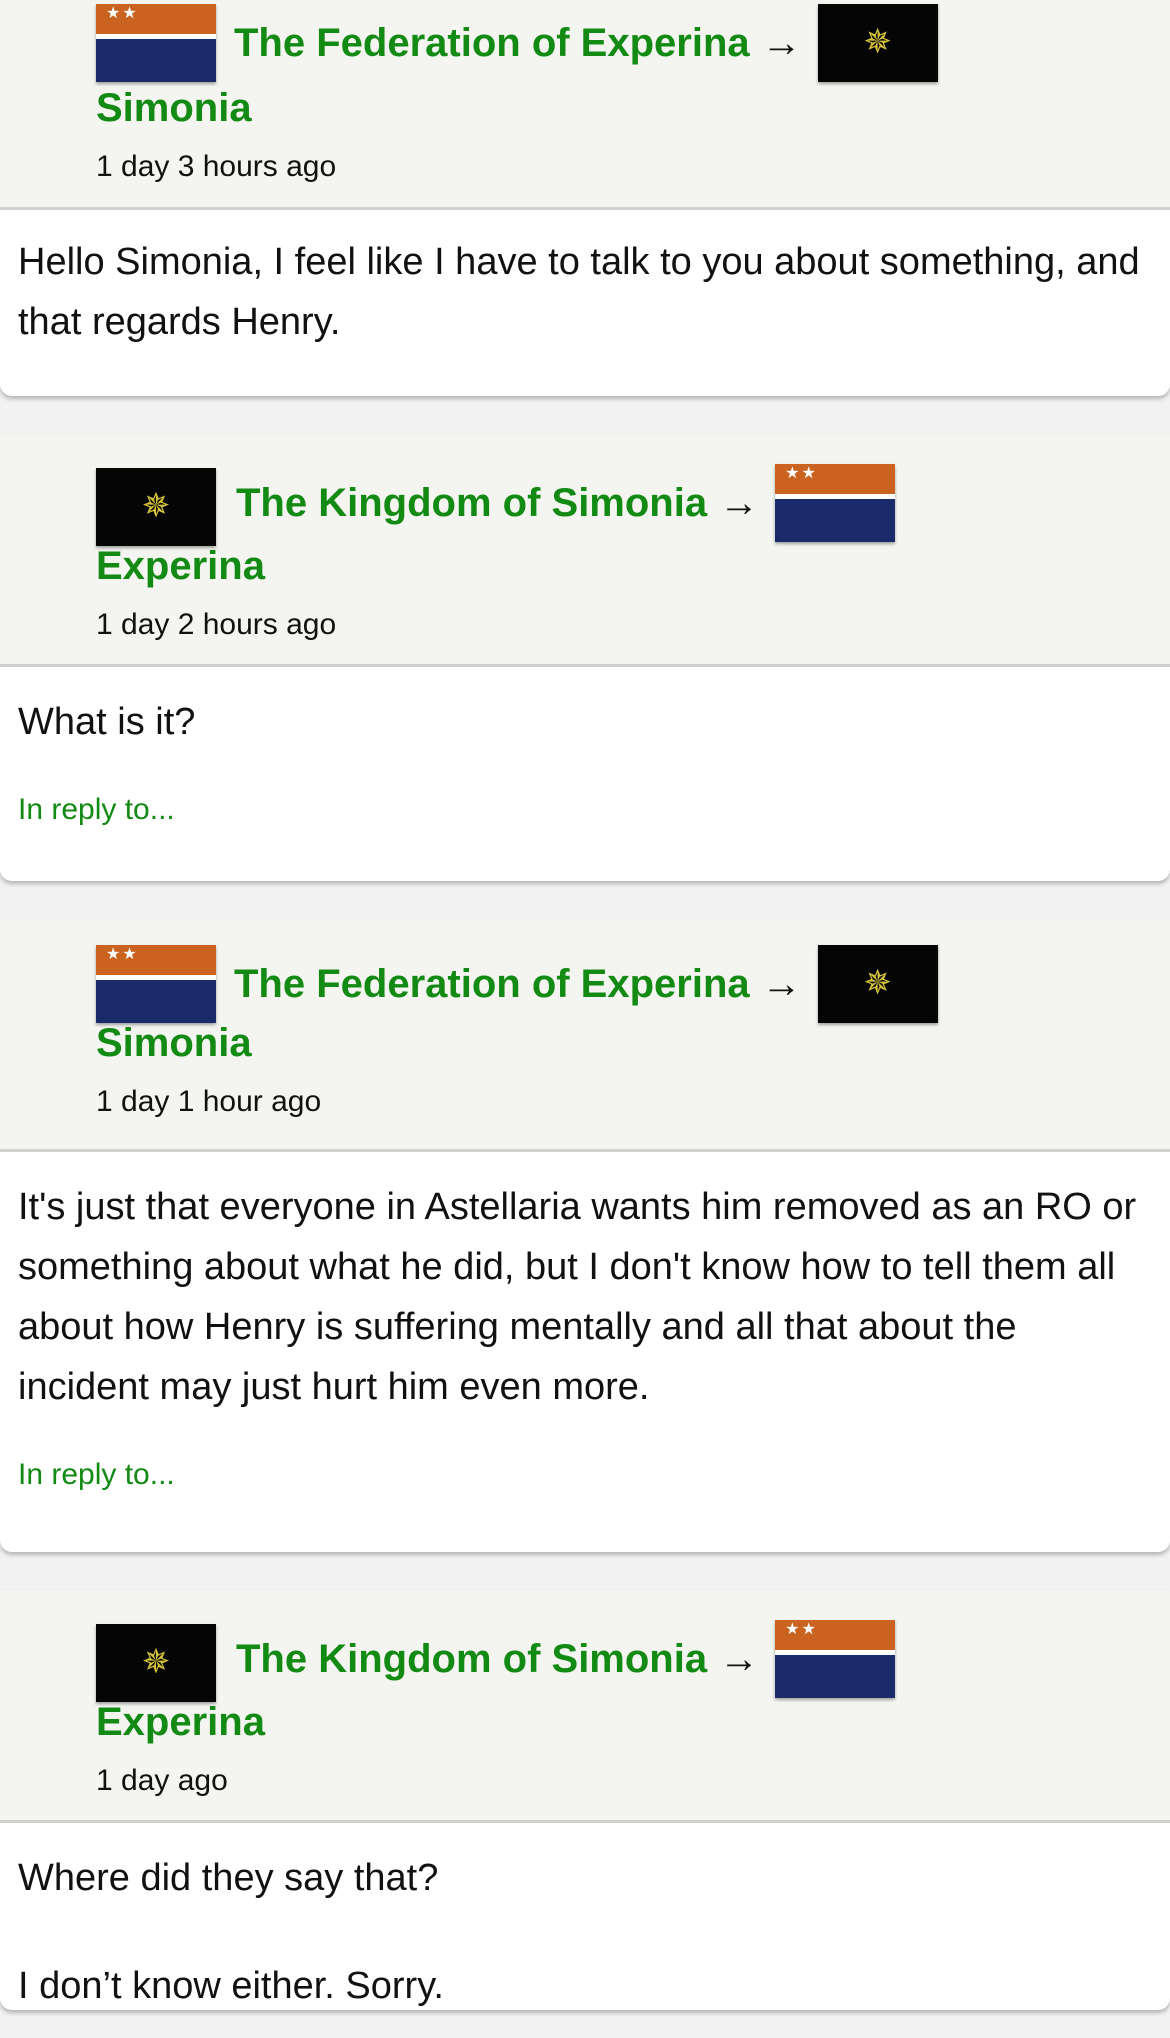  Describe the element at coordinates (228, 1878) in the screenshot. I see `message-text: Where did they say that?` at that location.